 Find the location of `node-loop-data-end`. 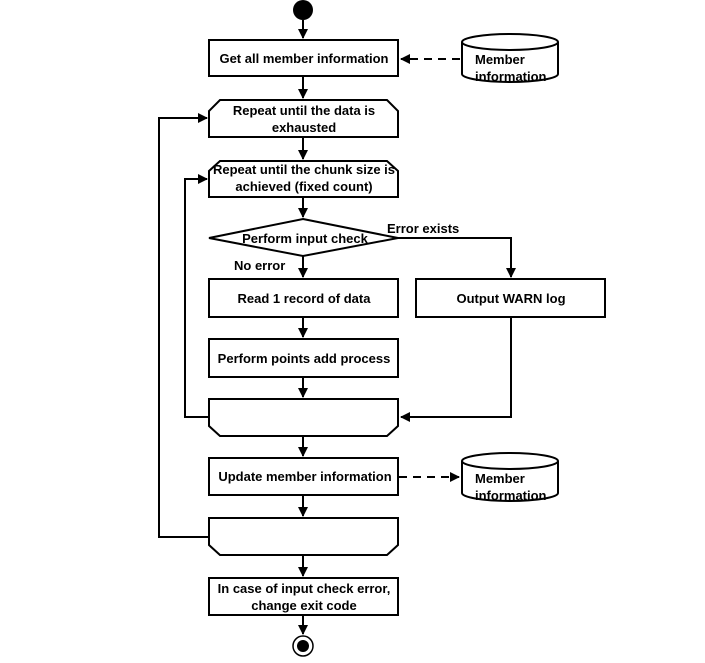

node-loop-data-end is located at coordinates (303, 536).